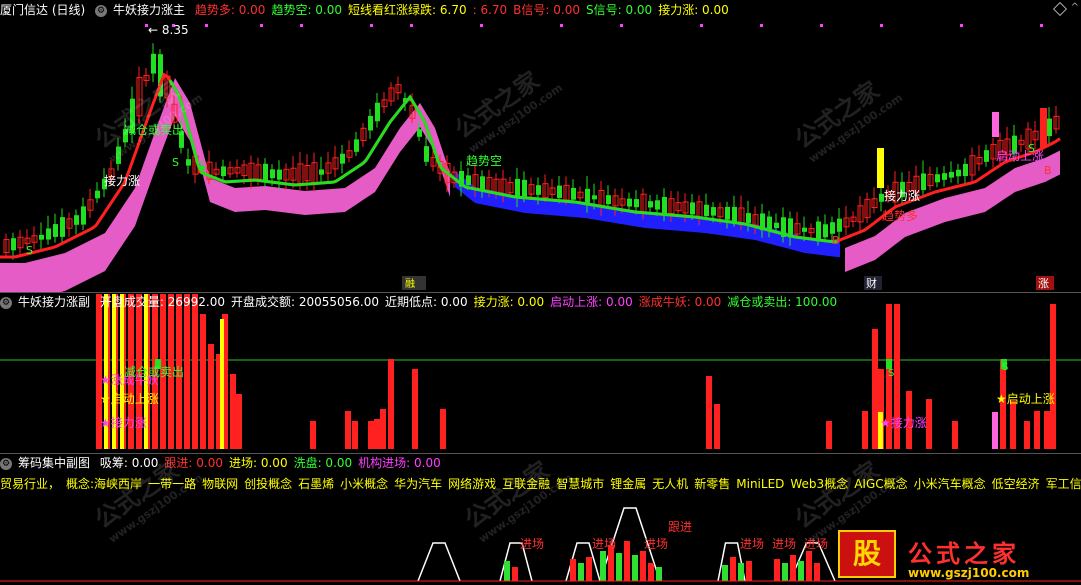 This screenshot has width=1081, height=585. Describe the element at coordinates (959, 557) in the screenshot. I see `site-logo: 股 公式之家 www.gszj100.com` at that location.